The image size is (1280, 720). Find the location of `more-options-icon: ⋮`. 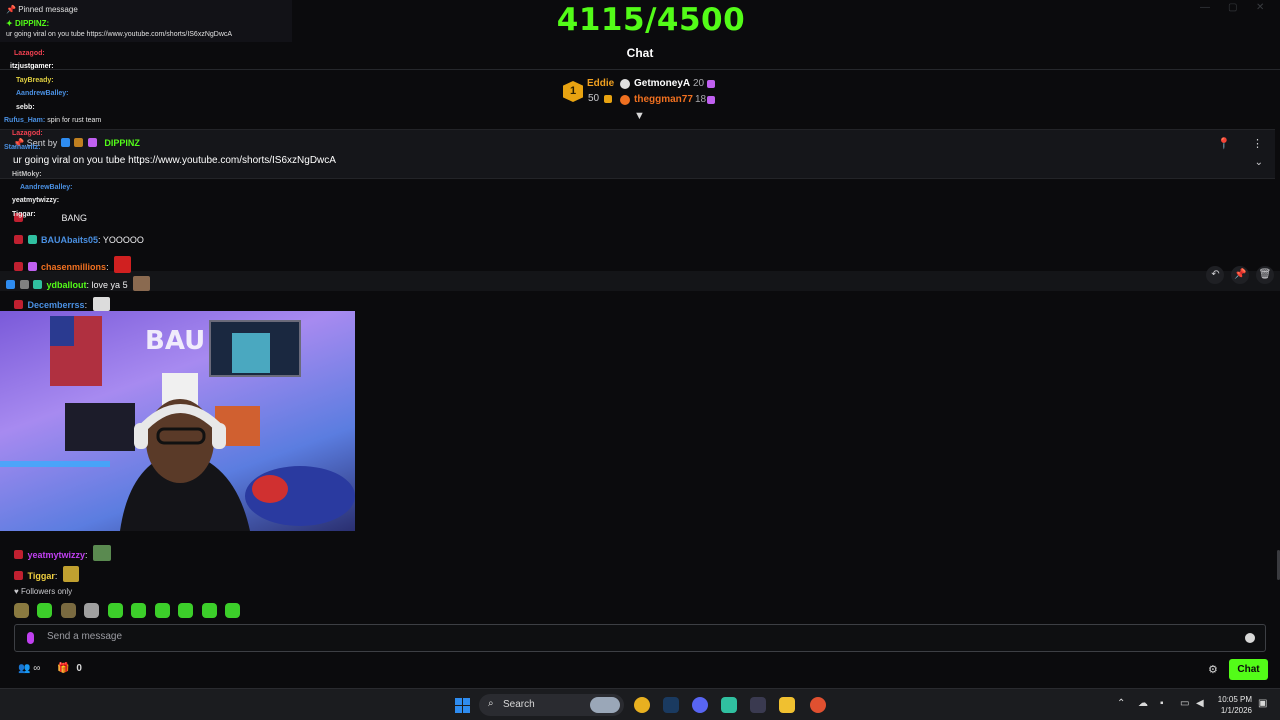

more-options-icon: ⋮ is located at coordinates (1257, 144).